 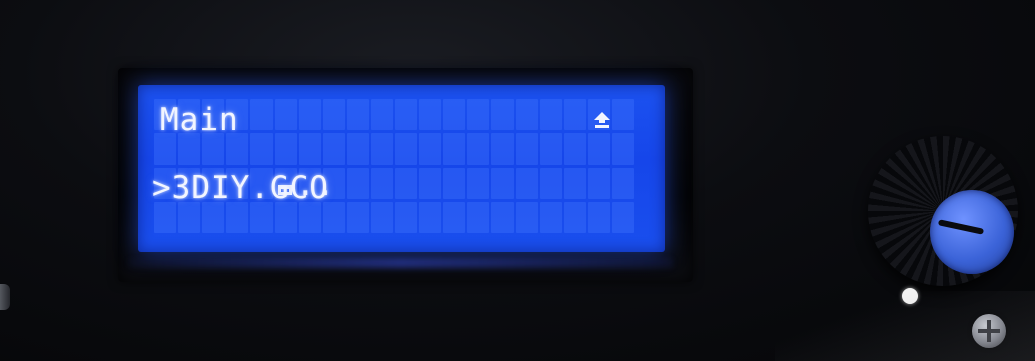 I want to click on lcd-row-title: Main, so click(x=199, y=120).